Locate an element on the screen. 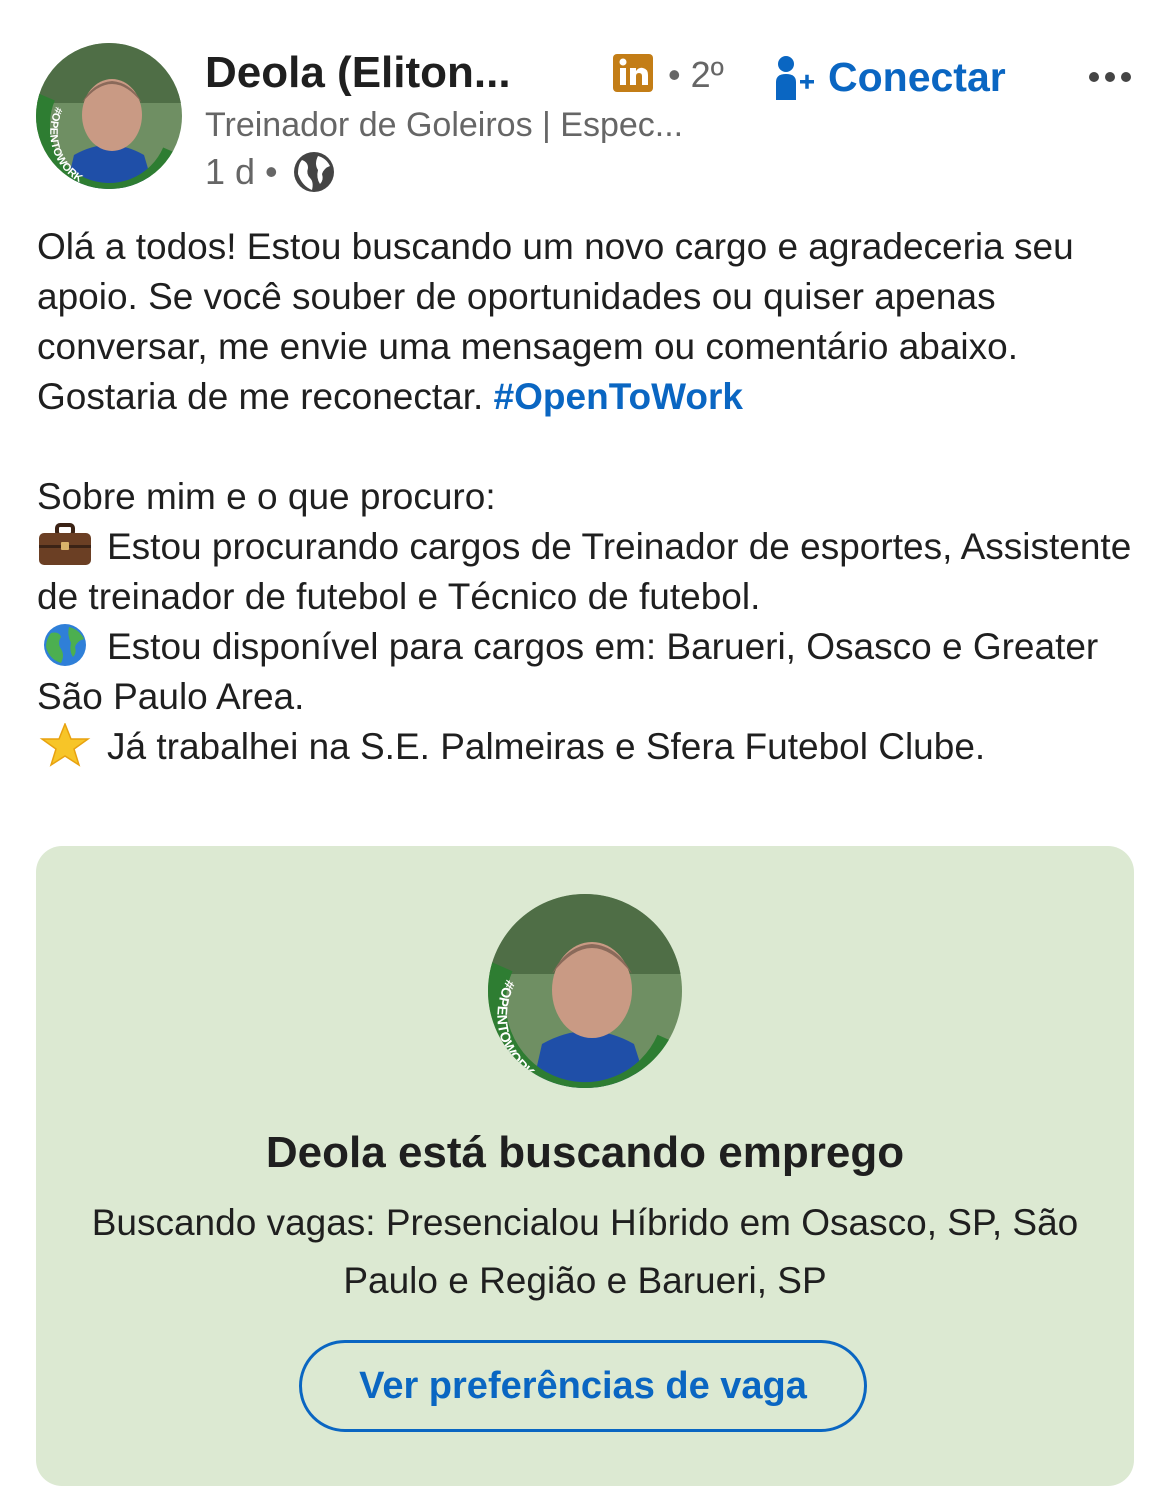 The image size is (1170, 1486). author-avatar: #OPENTOWORK is located at coordinates (109, 116).